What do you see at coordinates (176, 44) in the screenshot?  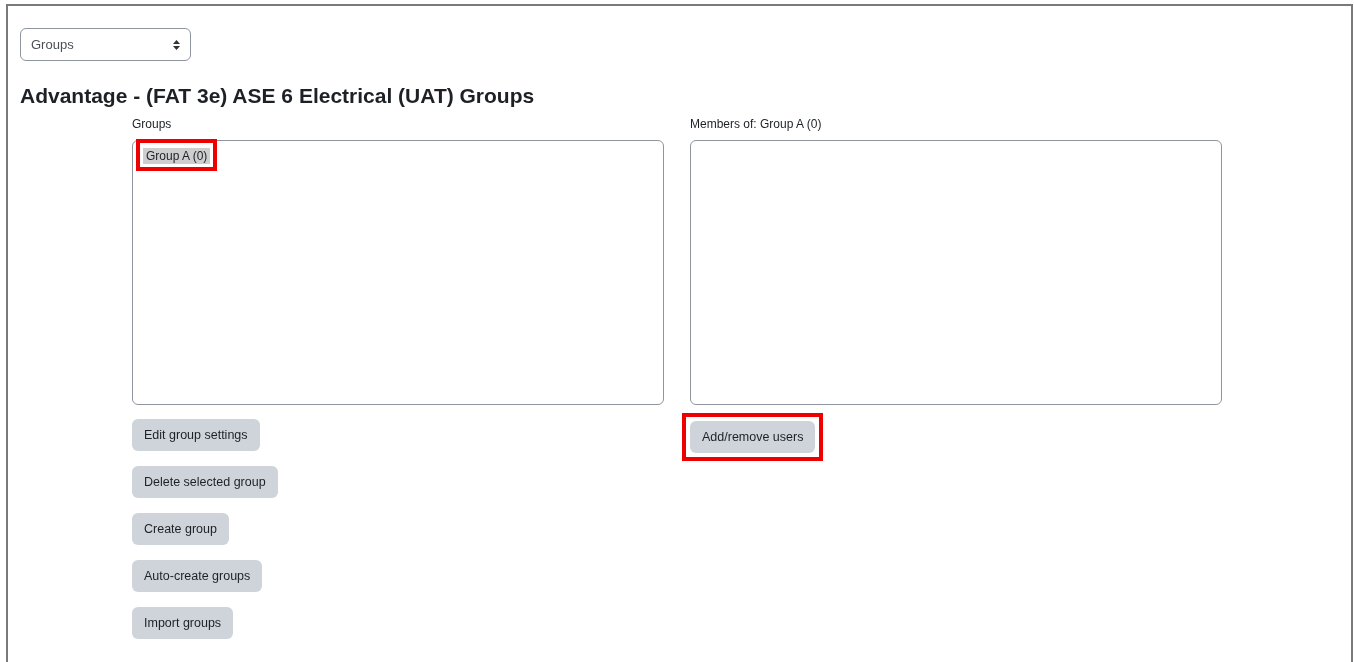 I see `sort-icon` at bounding box center [176, 44].